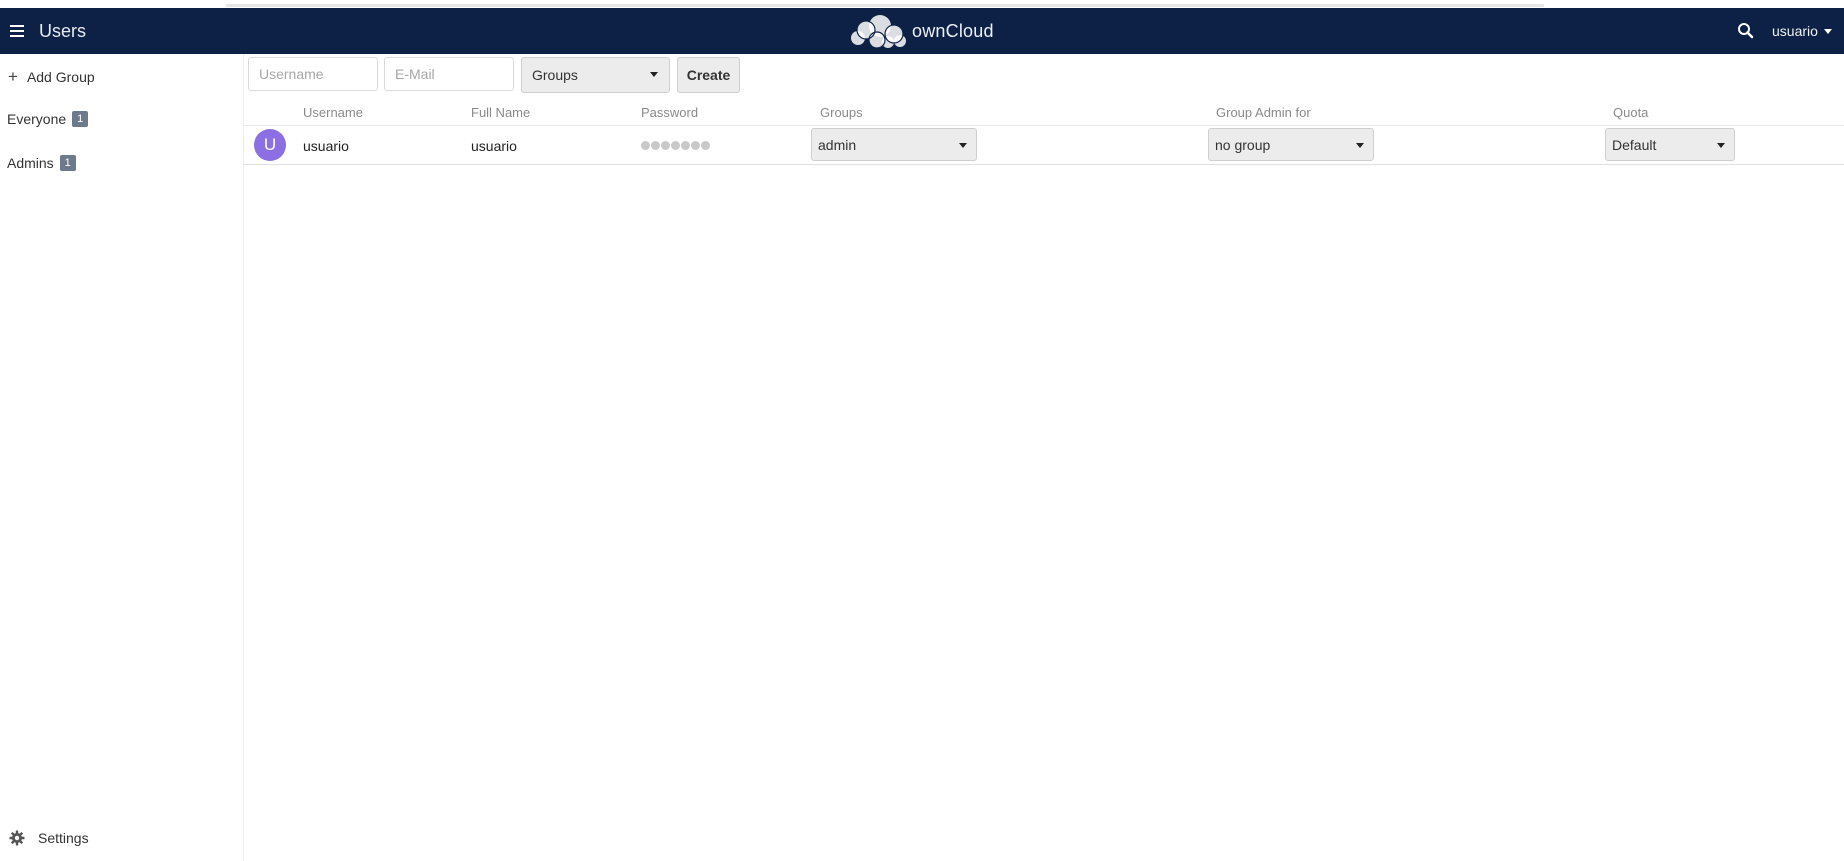 This screenshot has height=861, width=1844. What do you see at coordinates (1670, 144) in the screenshot?
I see `quota-dropdown: Default` at bounding box center [1670, 144].